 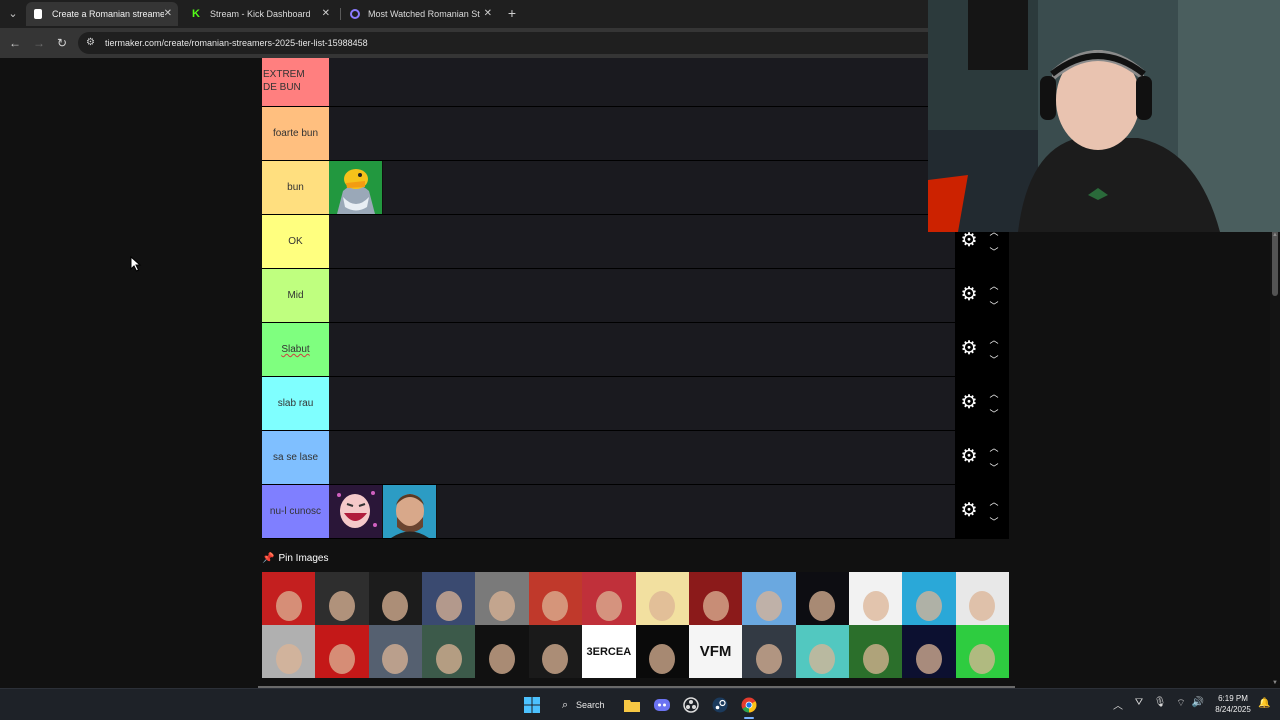 What do you see at coordinates (1275, 235) in the screenshot?
I see `scroll-up-arrow-icon: ▲` at bounding box center [1275, 235].